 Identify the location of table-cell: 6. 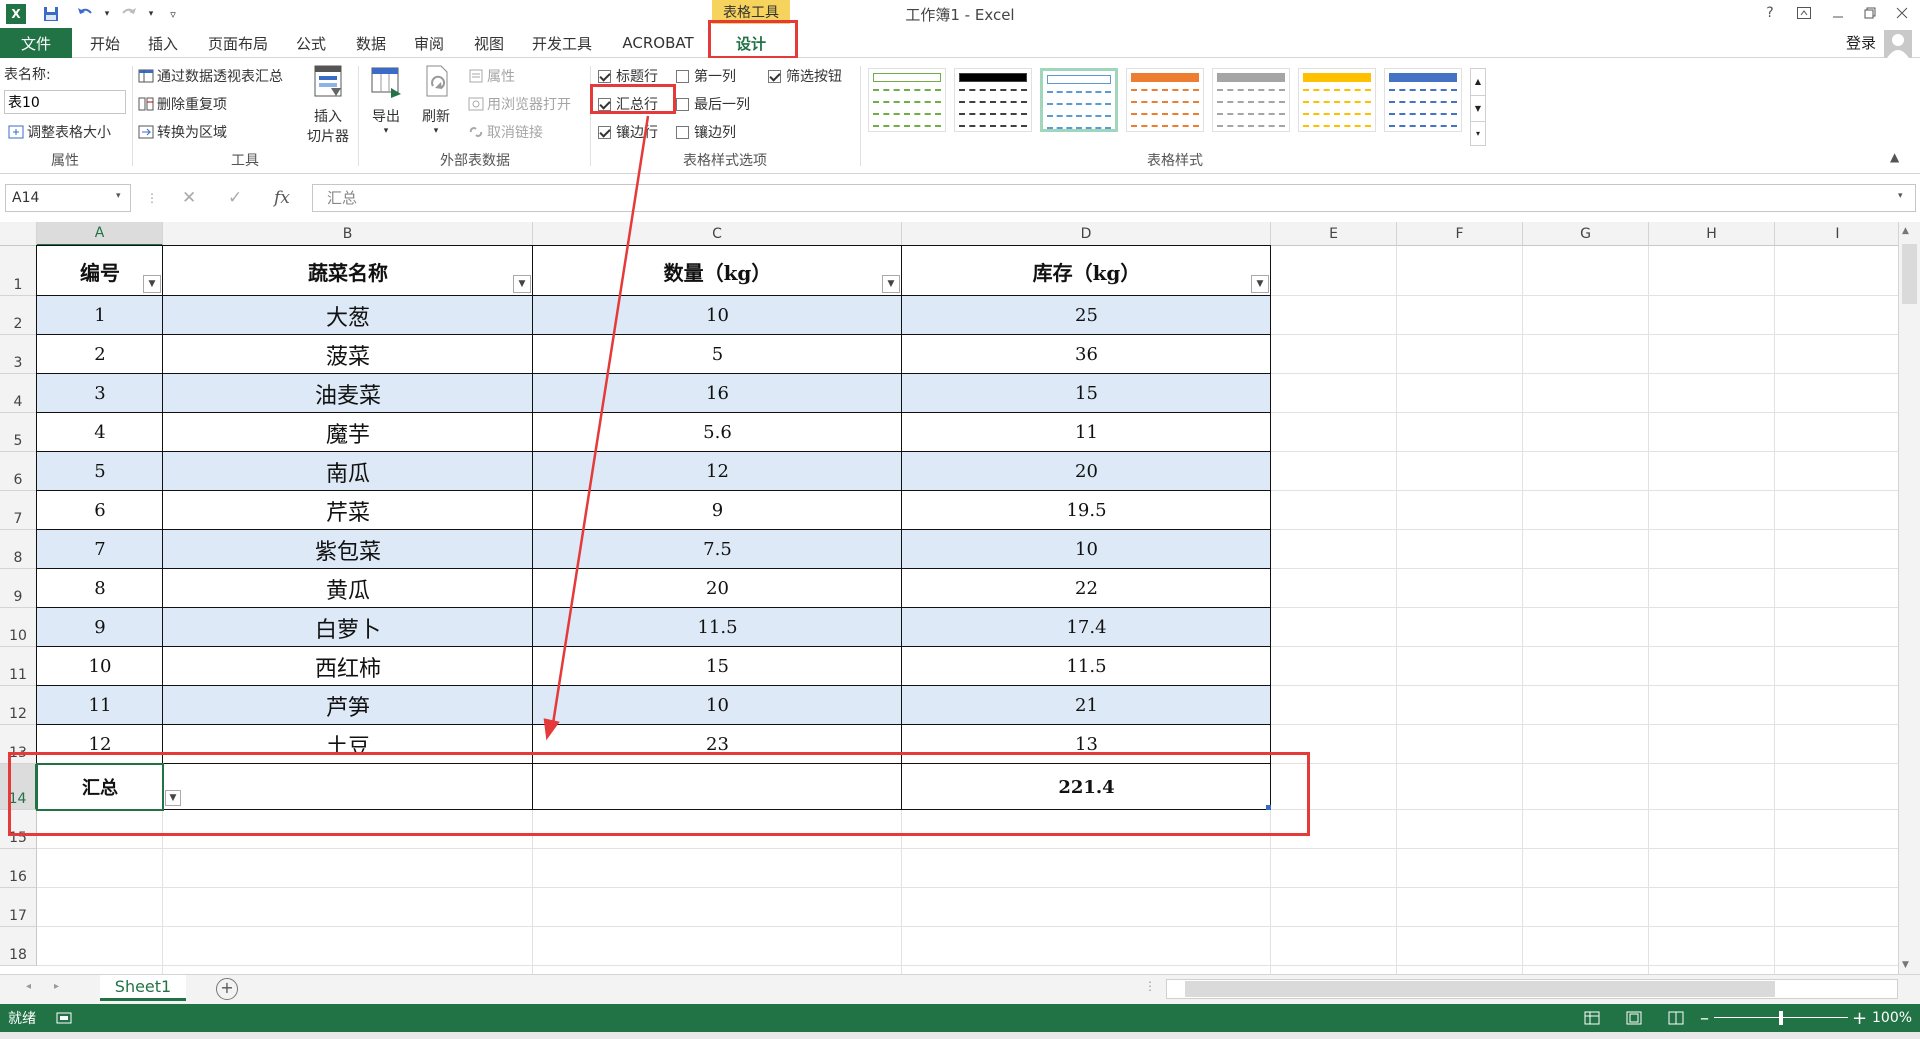
(100, 510).